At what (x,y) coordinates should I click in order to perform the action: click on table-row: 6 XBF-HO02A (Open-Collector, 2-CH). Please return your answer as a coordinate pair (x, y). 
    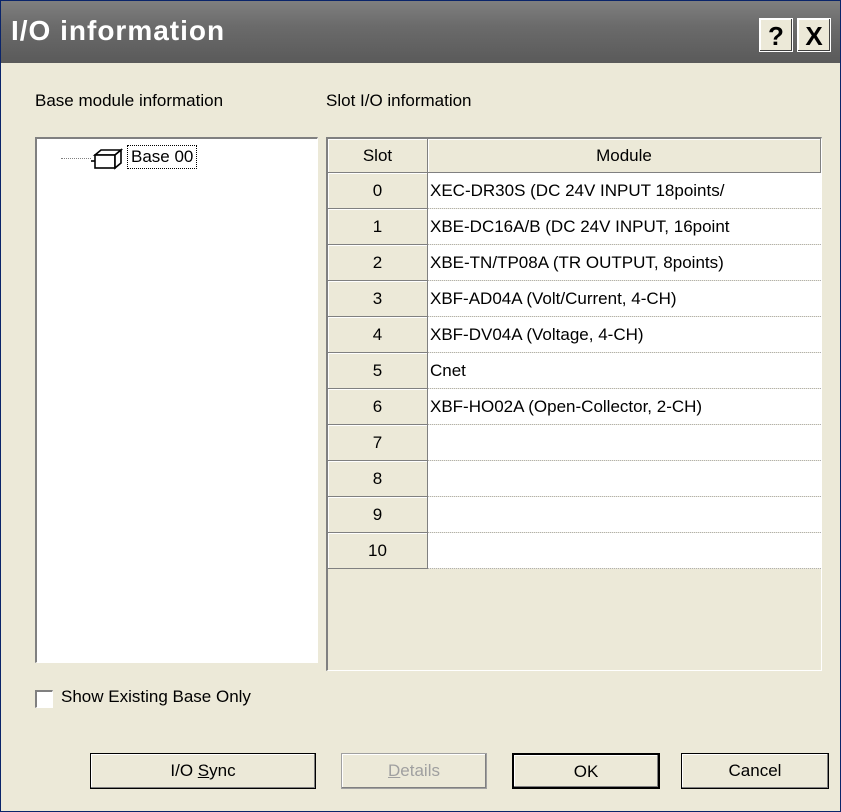
    Looking at the image, I should click on (574, 406).